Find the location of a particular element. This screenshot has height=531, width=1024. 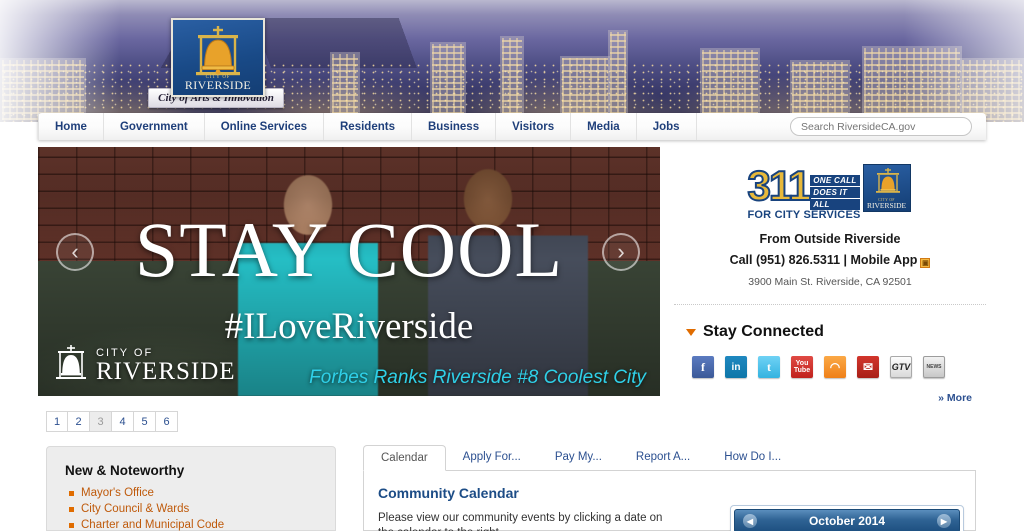

gtv-icon: GTV is located at coordinates (901, 367).